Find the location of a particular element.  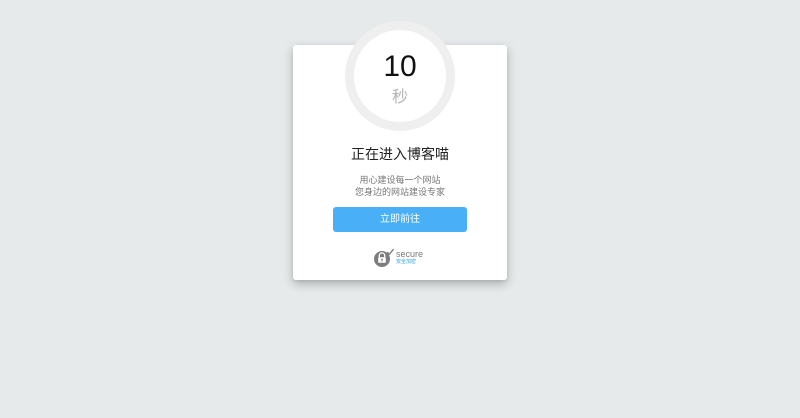

countdown-number: 10 is located at coordinates (400, 66).